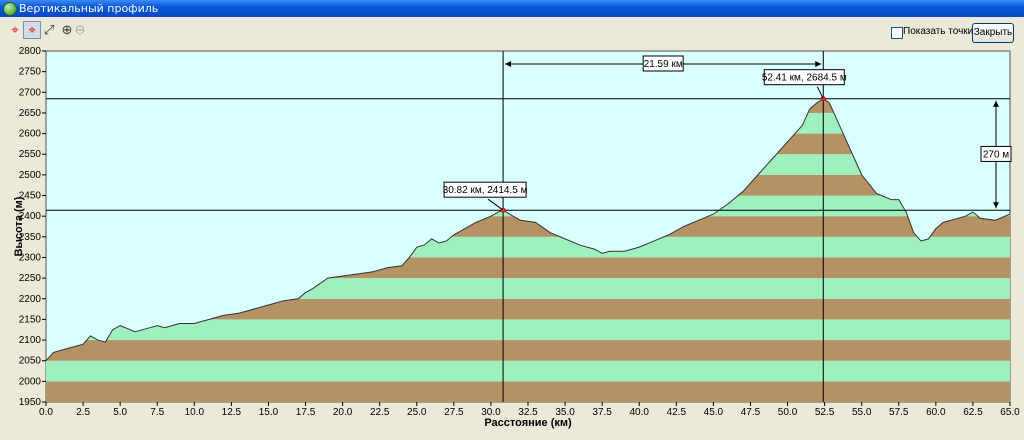  What do you see at coordinates (602, 412) in the screenshot?
I see `x-tick-label: 37.5` at bounding box center [602, 412].